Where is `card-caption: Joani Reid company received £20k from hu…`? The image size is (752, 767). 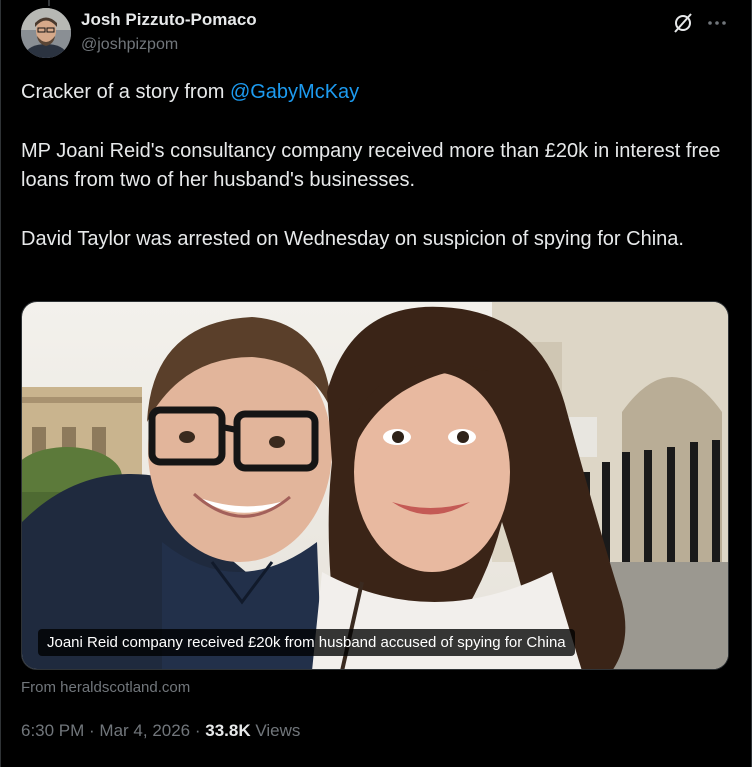
card-caption: Joani Reid company received £20k from hu… is located at coordinates (306, 642).